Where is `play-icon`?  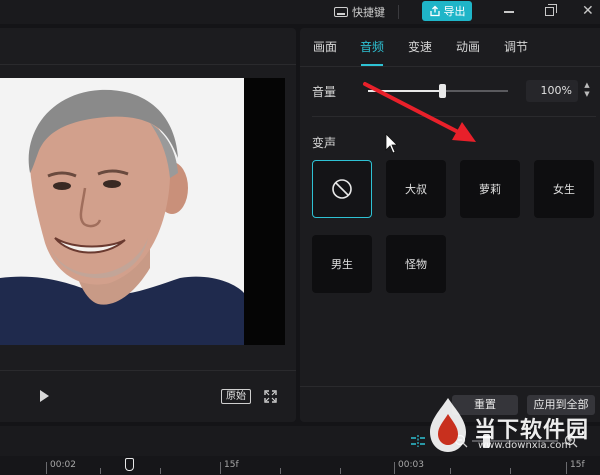 play-icon is located at coordinates (44, 396).